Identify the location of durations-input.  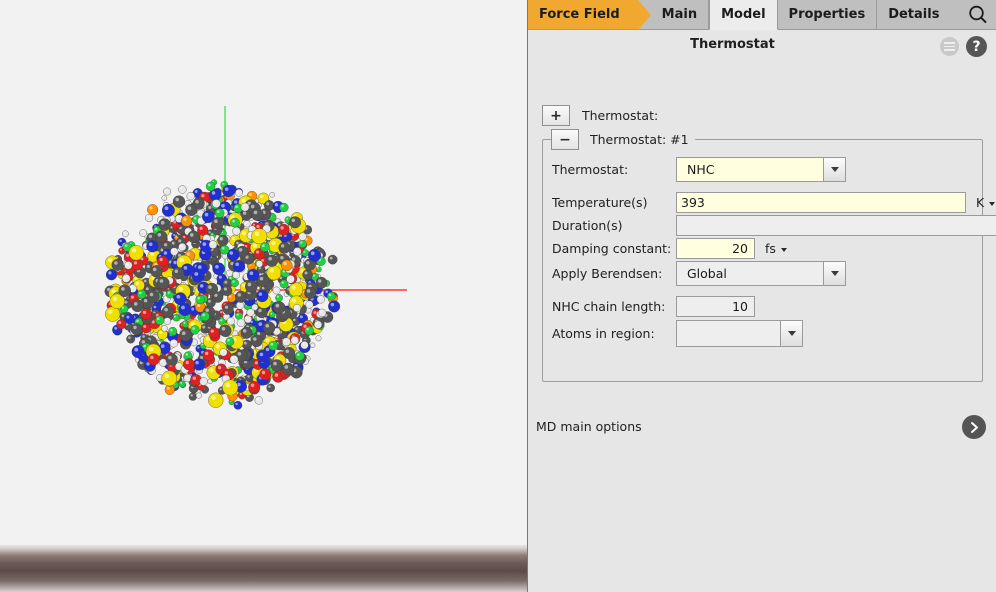
(836, 225).